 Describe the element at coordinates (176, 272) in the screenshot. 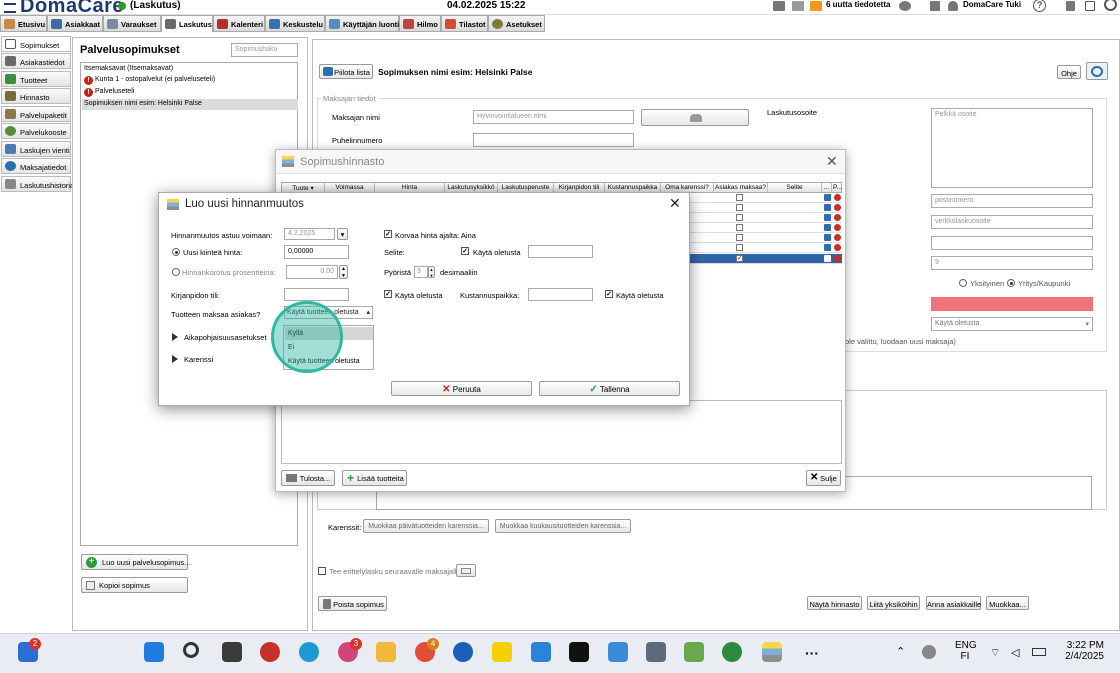

I see `percent-raise-radio` at that location.